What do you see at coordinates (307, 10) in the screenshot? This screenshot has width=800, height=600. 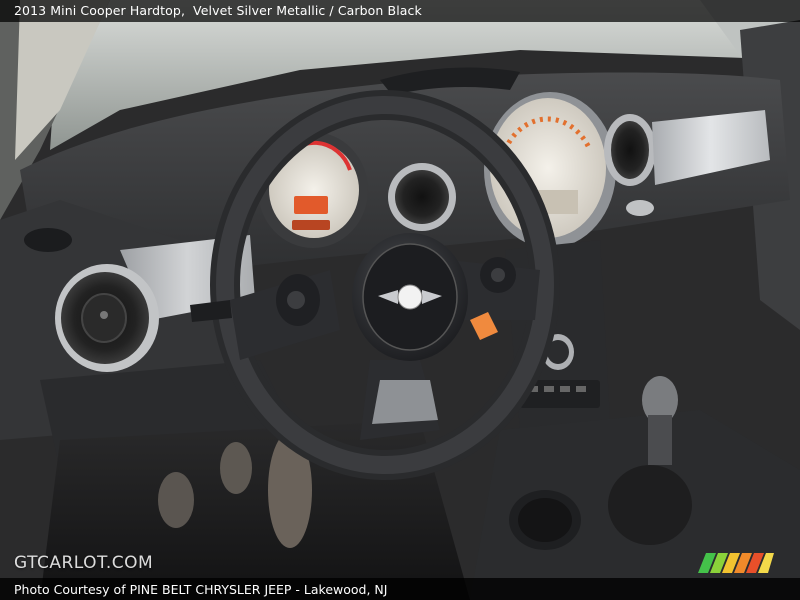 I see `caption-color: Velvet Silver Metallic / Carbon Black` at bounding box center [307, 10].